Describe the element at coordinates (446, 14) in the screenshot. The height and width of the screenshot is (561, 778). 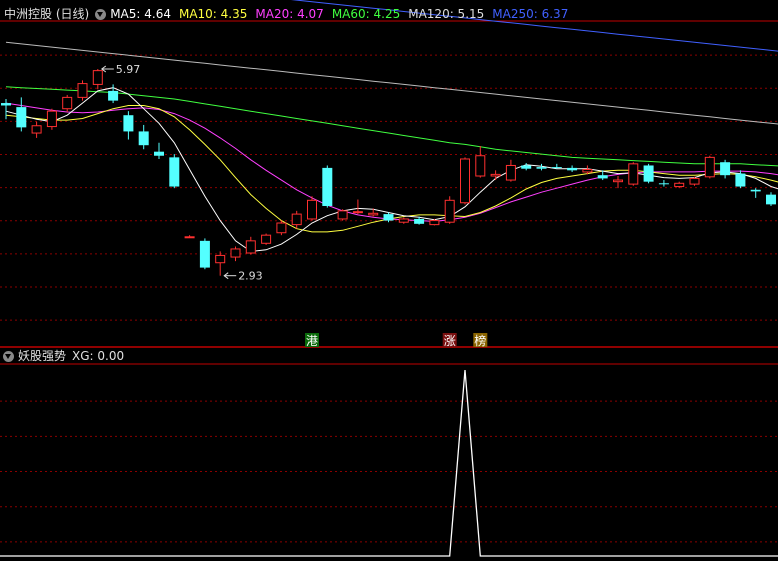
I see `ma120-label: MA120: 5.15` at that location.